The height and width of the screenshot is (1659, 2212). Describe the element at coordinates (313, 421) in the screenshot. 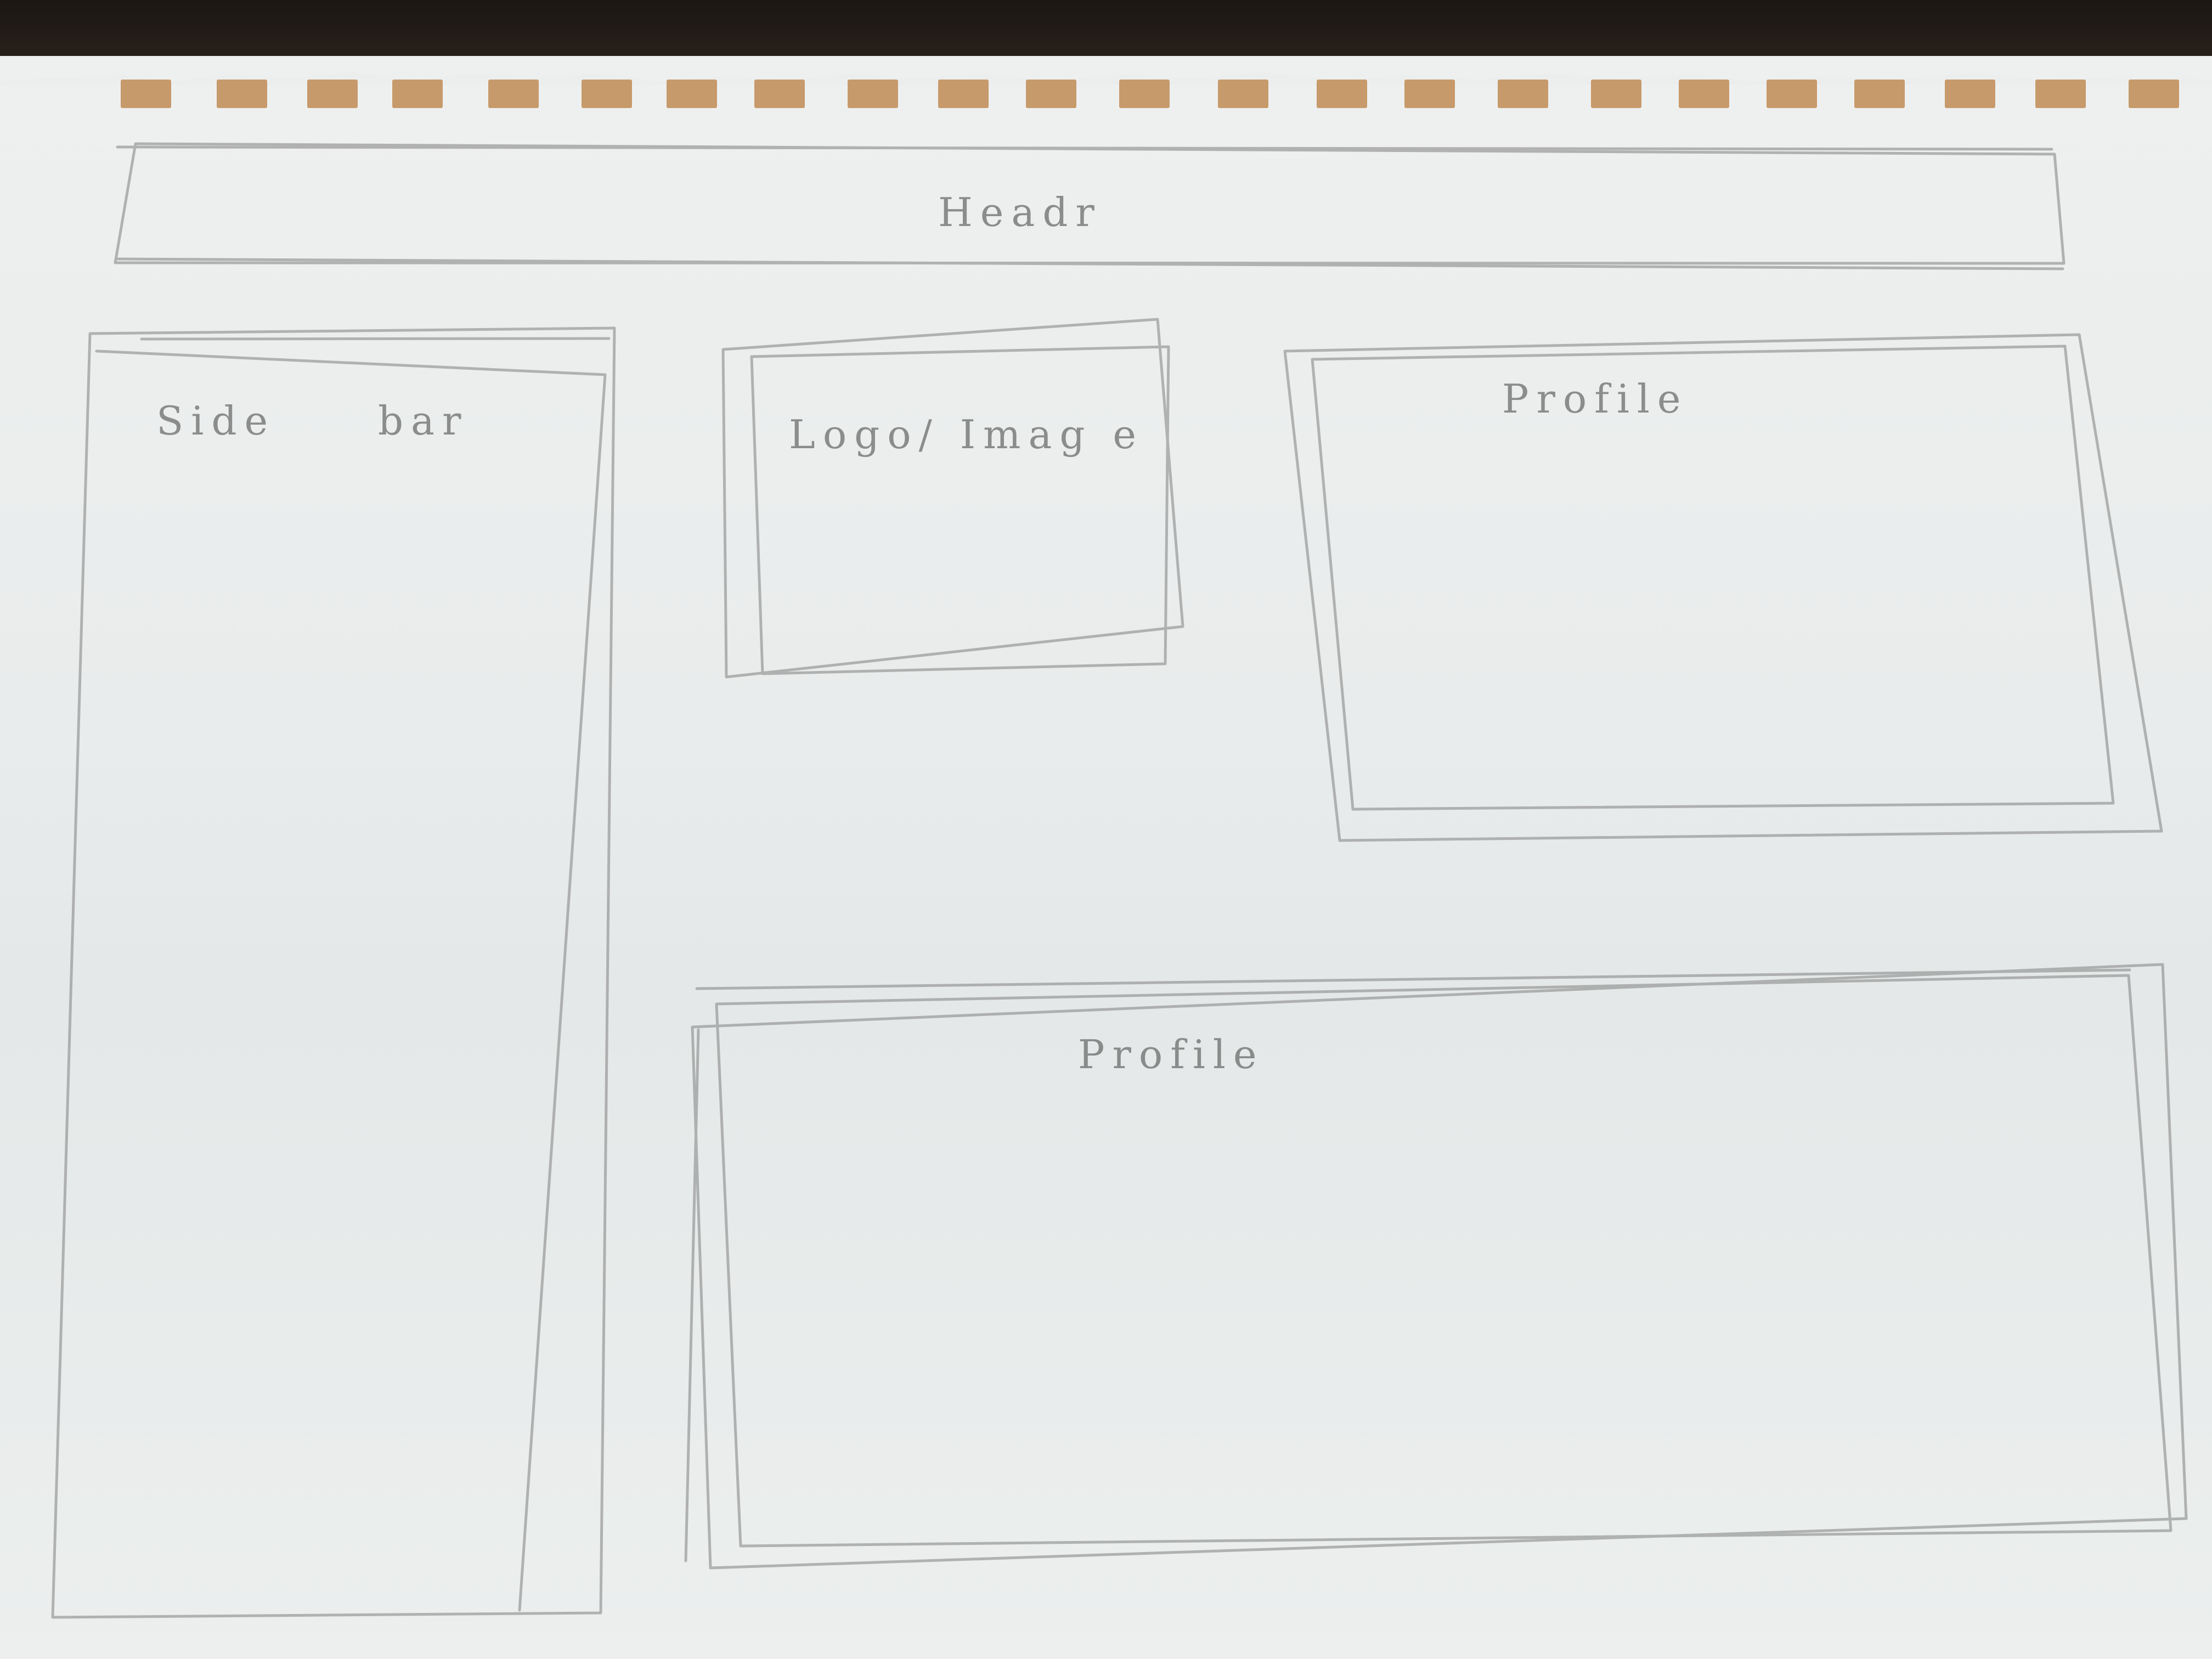

I see `sidebar-label: Side bar` at that location.